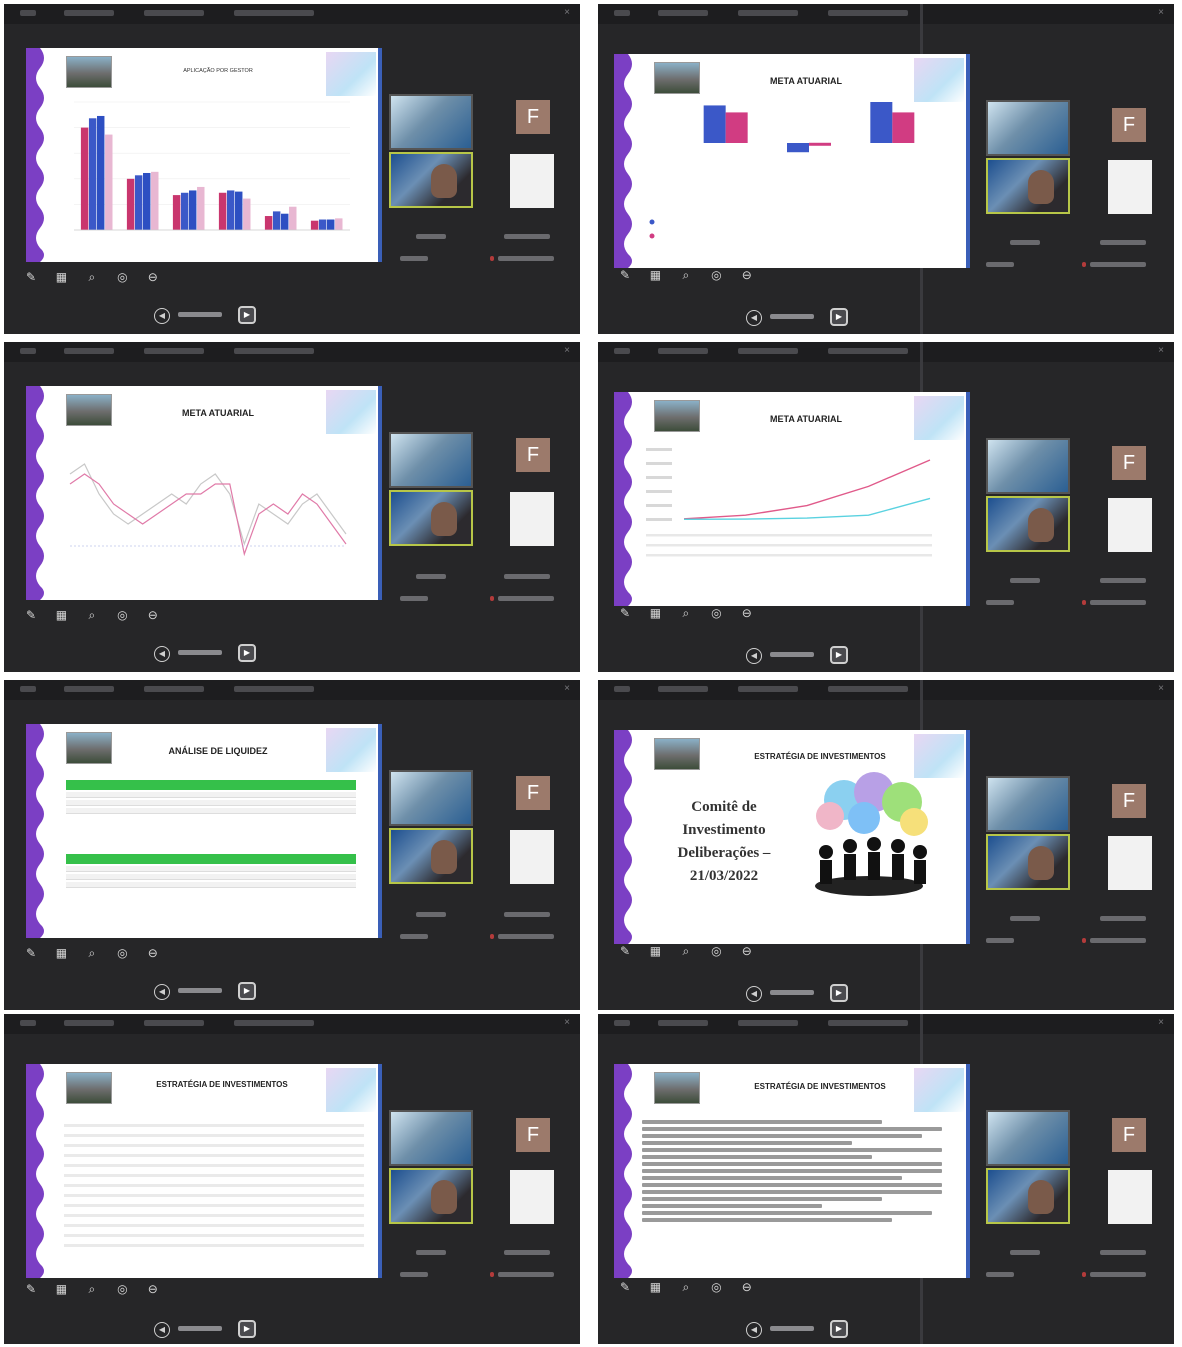 The height and width of the screenshot is (1347, 1182). I want to click on bar, so click(176, 212).